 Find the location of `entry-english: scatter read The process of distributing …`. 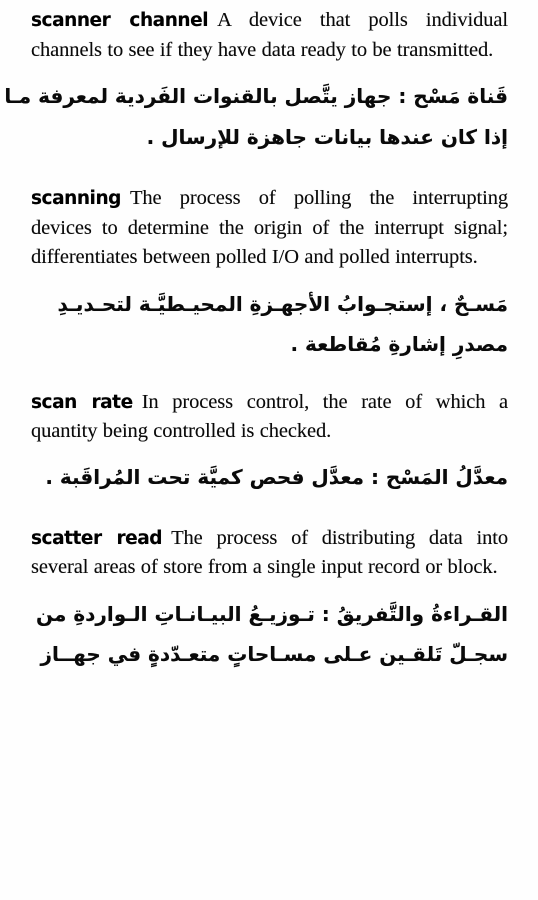

entry-english: scatter read The process of distributing … is located at coordinates (269, 553).